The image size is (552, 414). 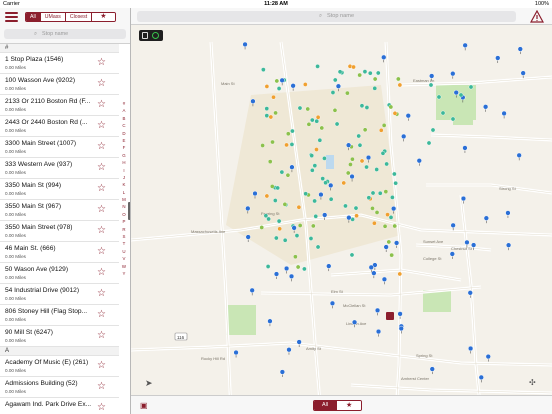 What do you see at coordinates (124, 147) in the screenshot?
I see `index-letter: F` at bounding box center [124, 147].